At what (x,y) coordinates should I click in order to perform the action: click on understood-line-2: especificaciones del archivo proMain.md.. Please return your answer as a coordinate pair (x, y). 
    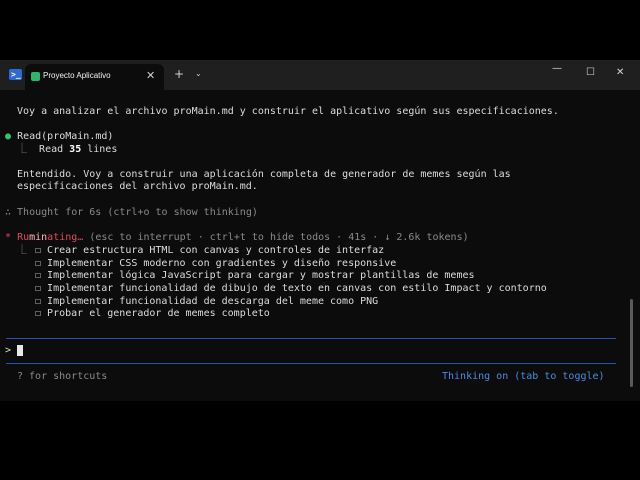
    Looking at the image, I should click on (137, 186).